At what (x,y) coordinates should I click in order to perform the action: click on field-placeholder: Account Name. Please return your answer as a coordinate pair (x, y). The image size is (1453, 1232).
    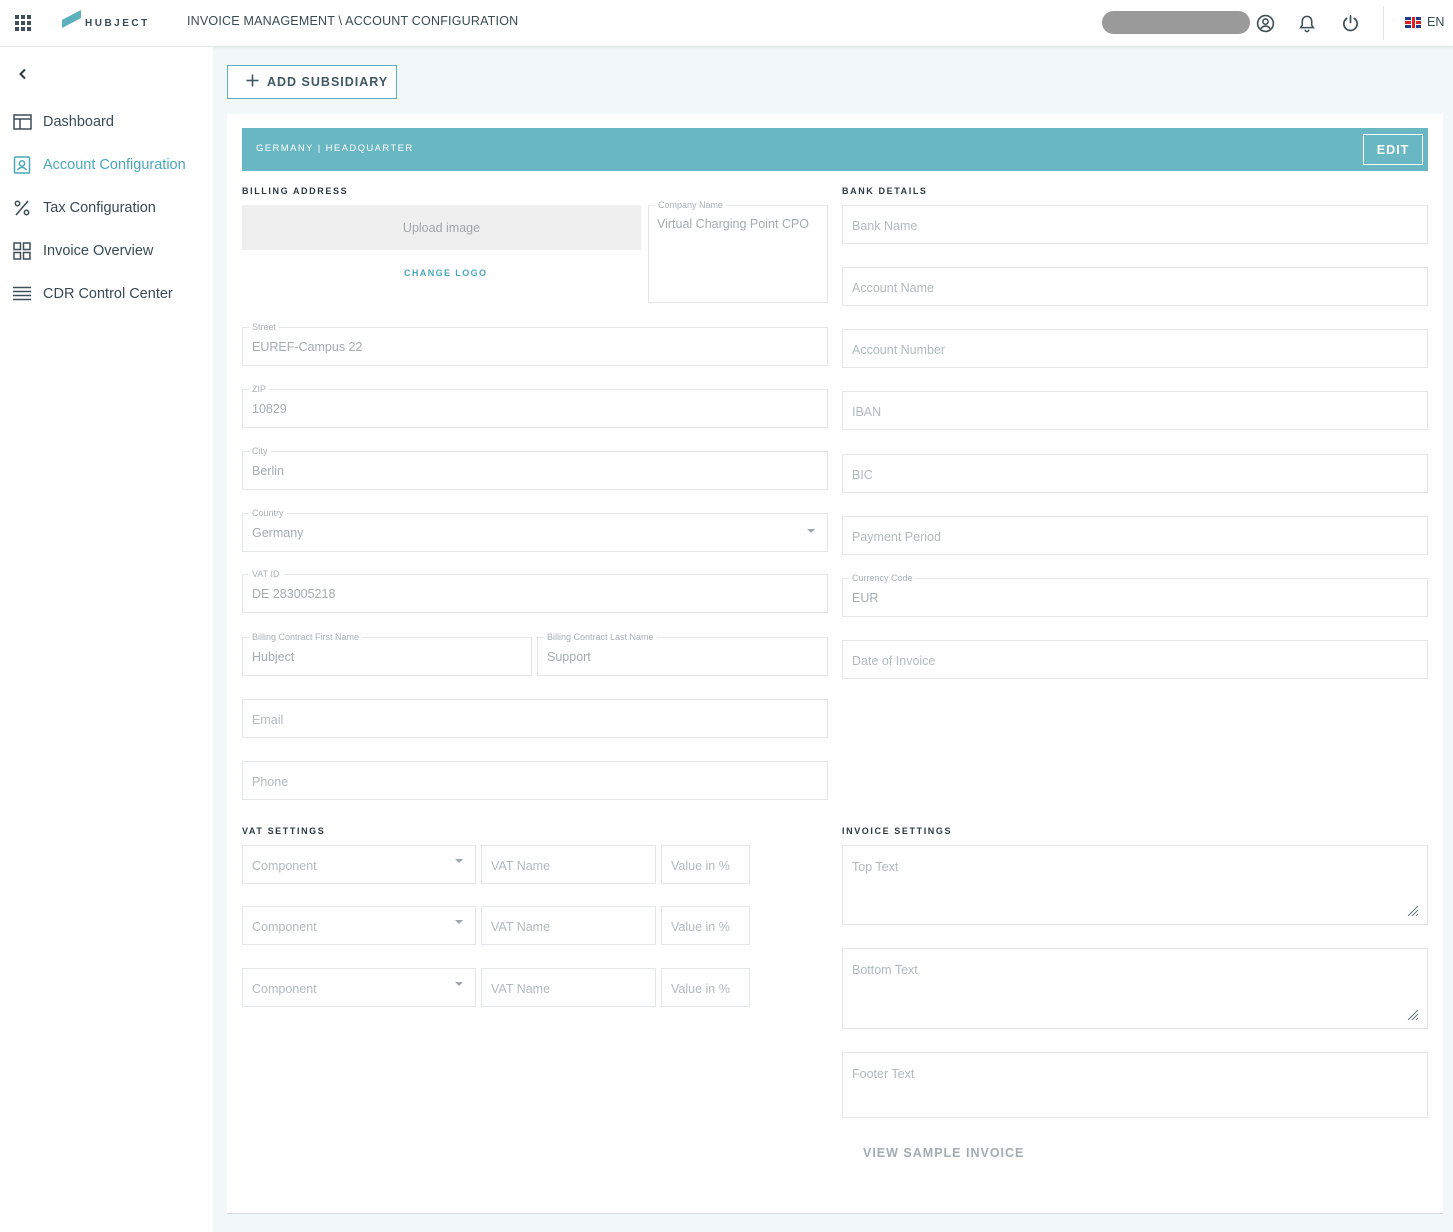
    Looking at the image, I should click on (893, 288).